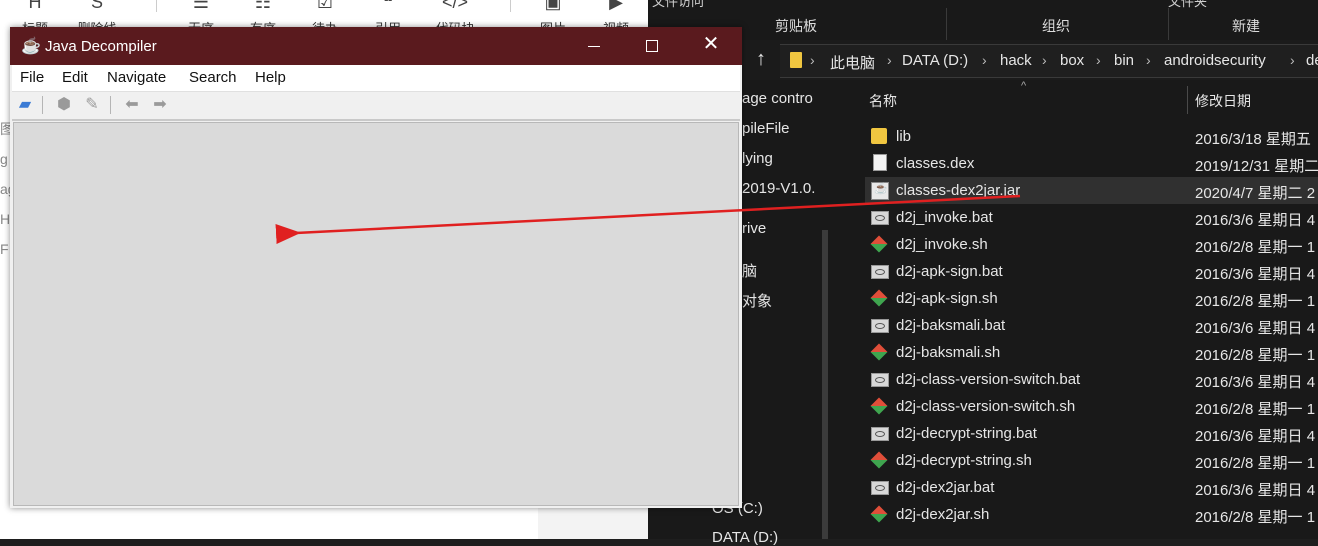 The image size is (1318, 546). Describe the element at coordinates (796, 60) in the screenshot. I see `folder-icon` at that location.